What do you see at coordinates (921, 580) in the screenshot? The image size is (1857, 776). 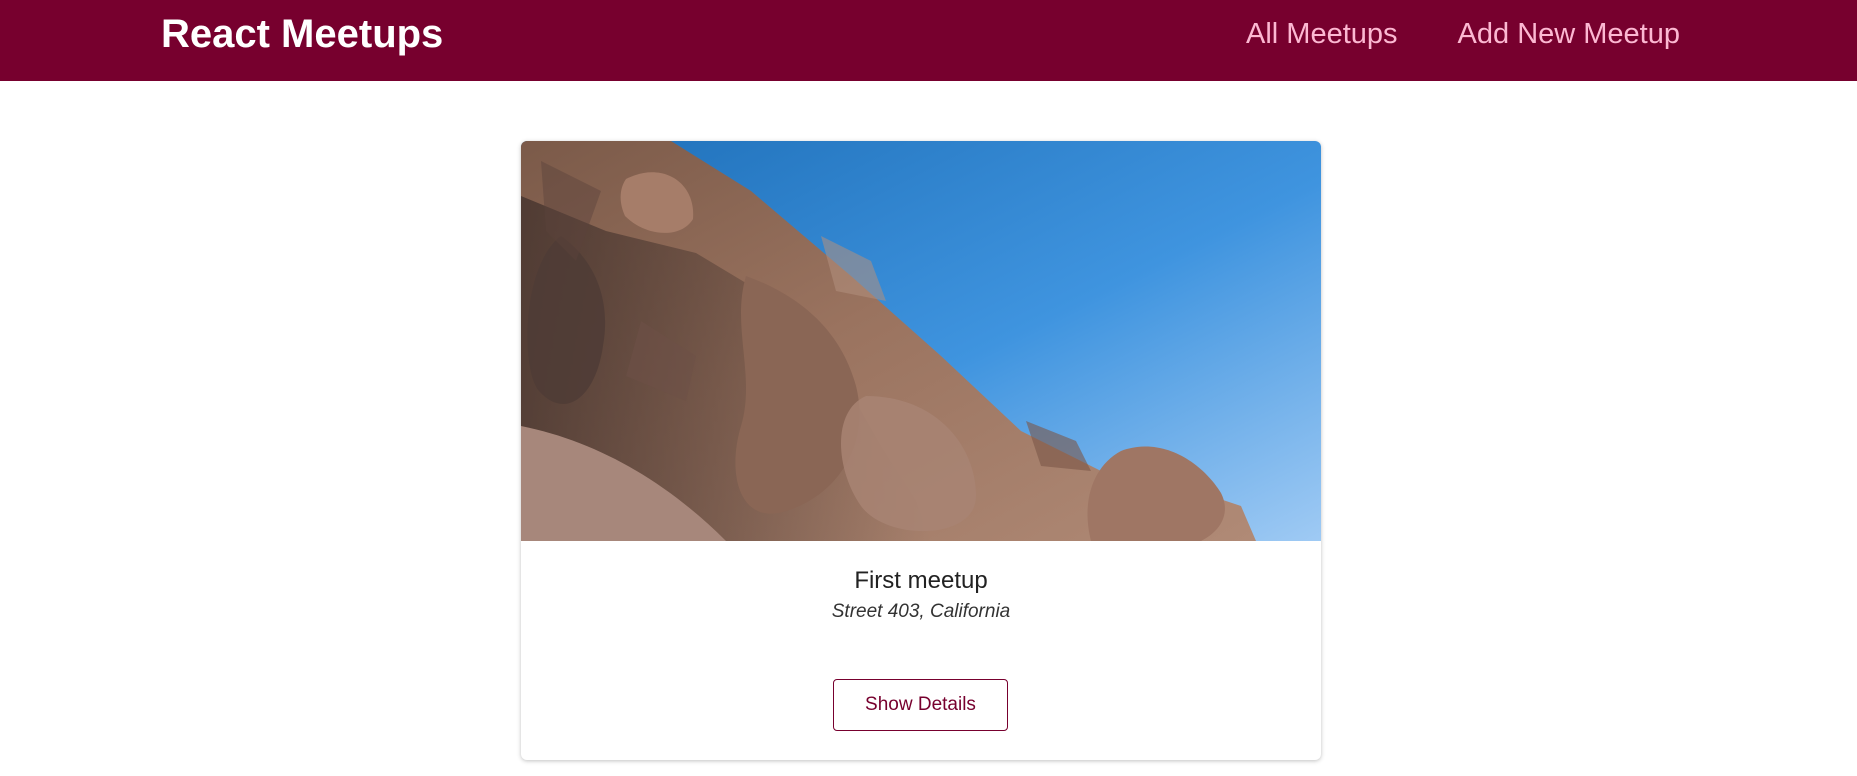 I see `meetup-title: First meetup` at bounding box center [921, 580].